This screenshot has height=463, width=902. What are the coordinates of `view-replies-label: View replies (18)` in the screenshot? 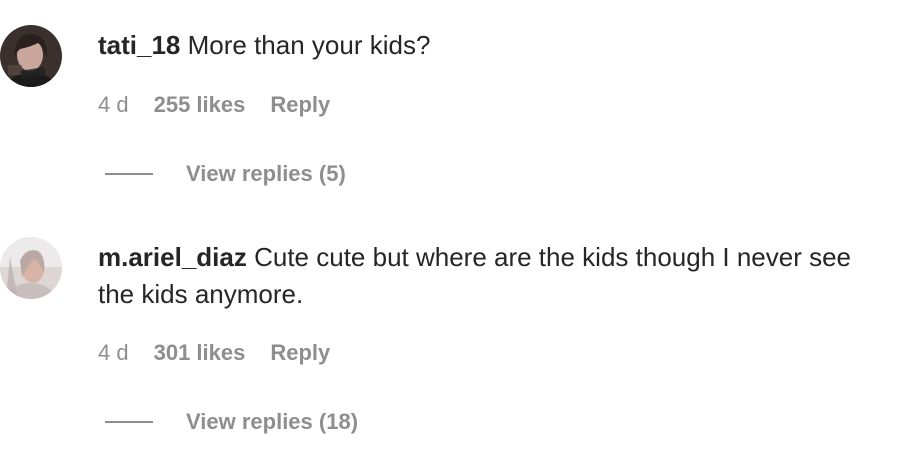 It's located at (272, 422).